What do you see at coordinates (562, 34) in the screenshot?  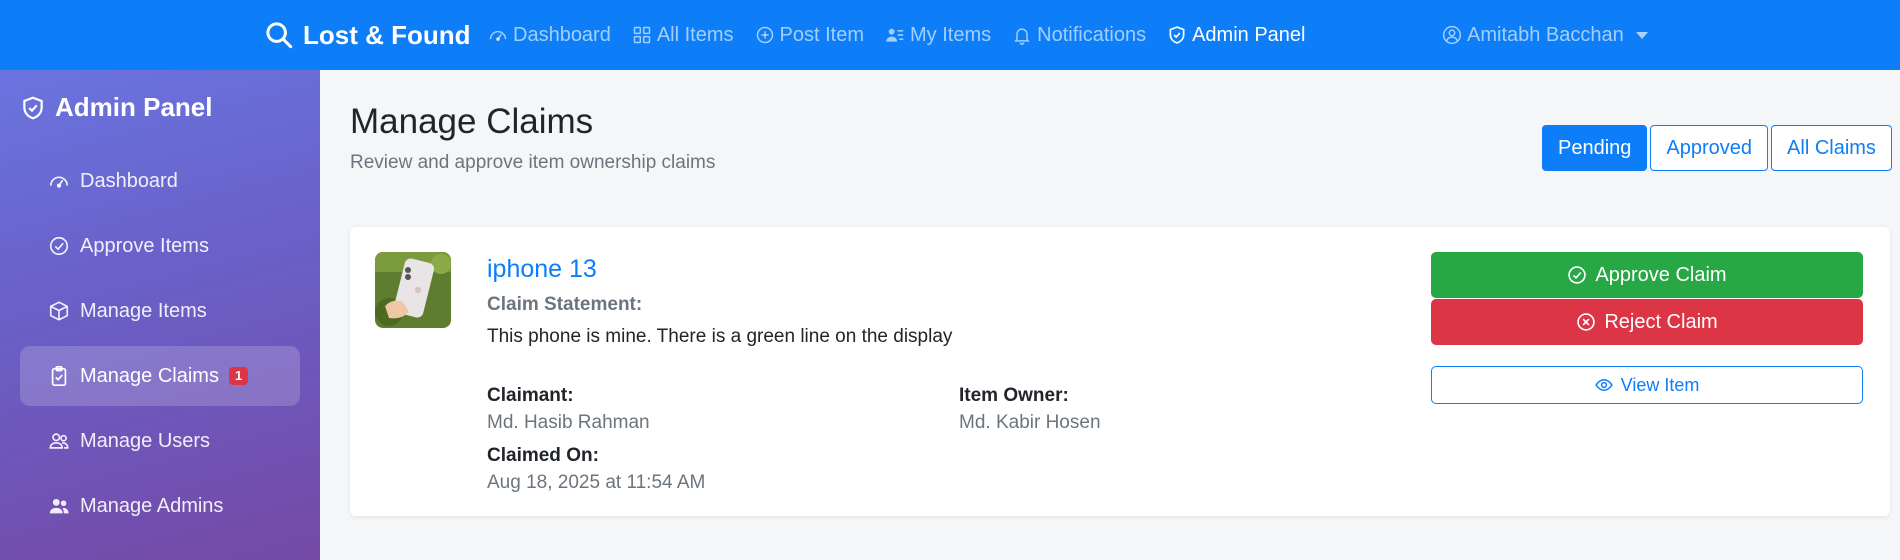 I see `nav-dashboard-label: Dashboard` at bounding box center [562, 34].